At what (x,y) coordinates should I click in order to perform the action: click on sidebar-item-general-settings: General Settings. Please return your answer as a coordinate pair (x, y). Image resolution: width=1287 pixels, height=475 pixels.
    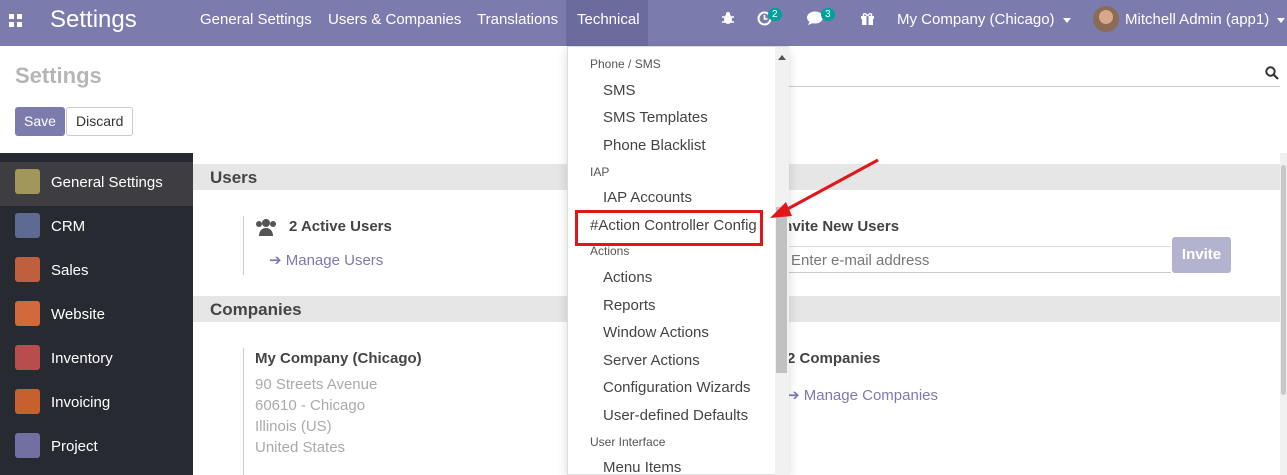
    Looking at the image, I should click on (96, 184).